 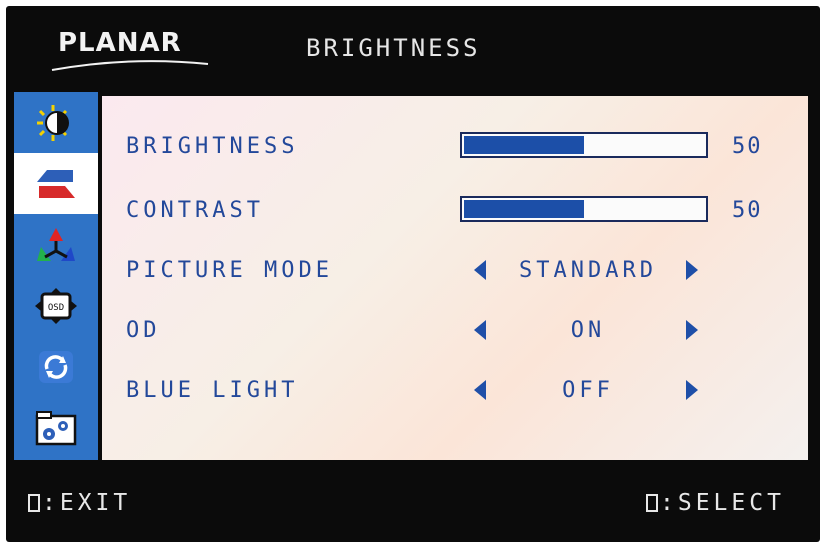 What do you see at coordinates (455, 150) in the screenshot?
I see `menu-row-brightness: BRIGHTNESS 50` at bounding box center [455, 150].